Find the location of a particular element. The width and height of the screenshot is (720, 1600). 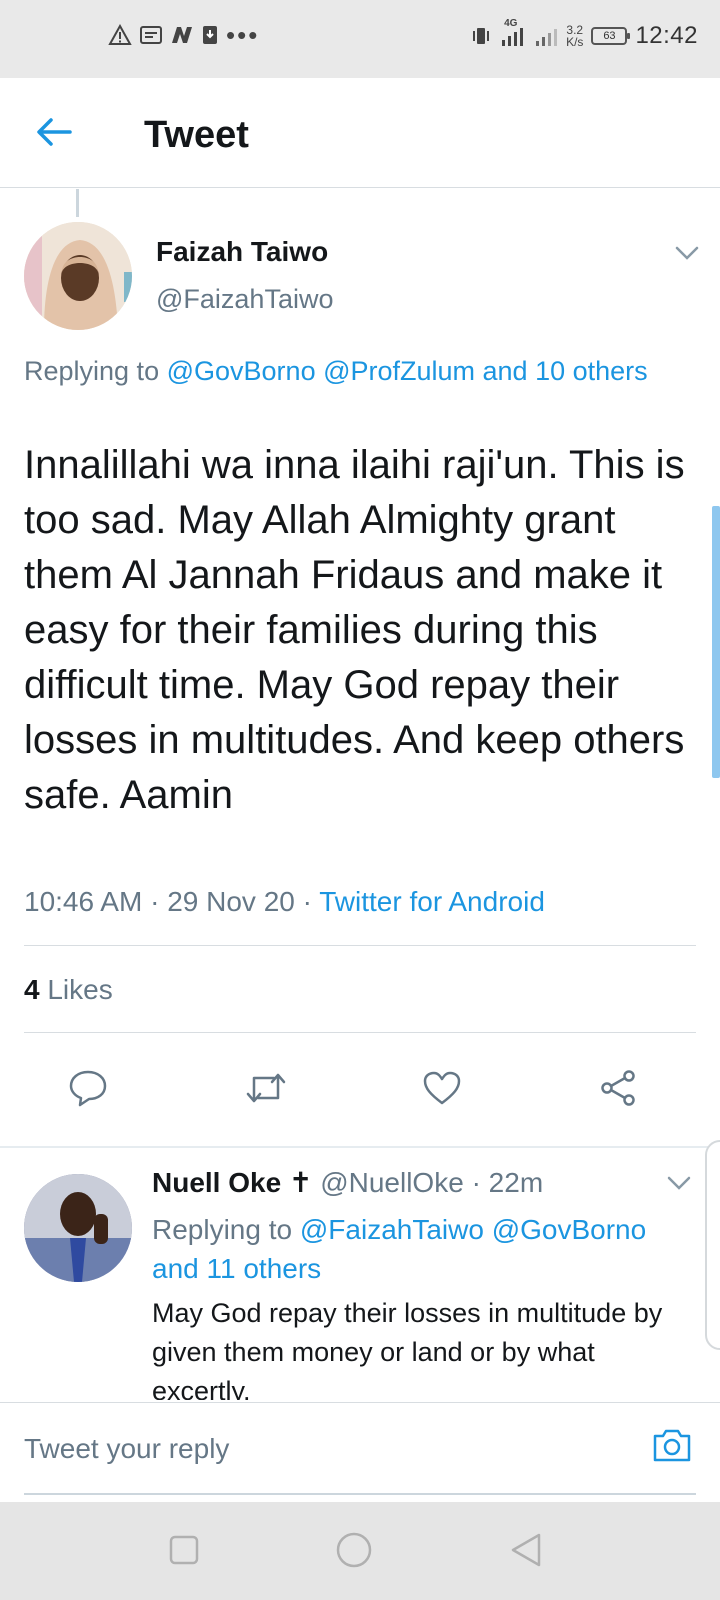

home-circle-icon is located at coordinates (354, 1552).